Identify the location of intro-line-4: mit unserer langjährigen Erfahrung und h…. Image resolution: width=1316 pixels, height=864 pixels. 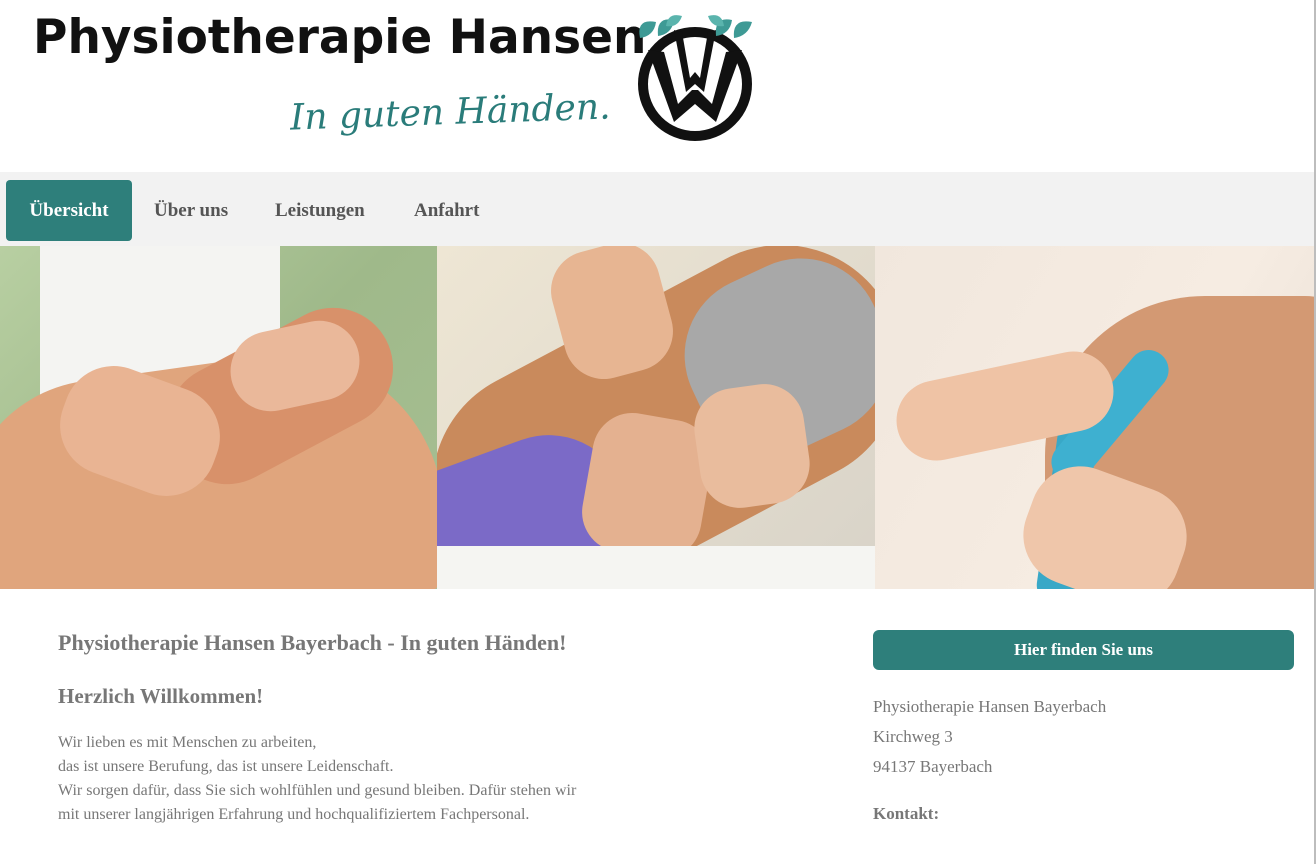
(294, 814).